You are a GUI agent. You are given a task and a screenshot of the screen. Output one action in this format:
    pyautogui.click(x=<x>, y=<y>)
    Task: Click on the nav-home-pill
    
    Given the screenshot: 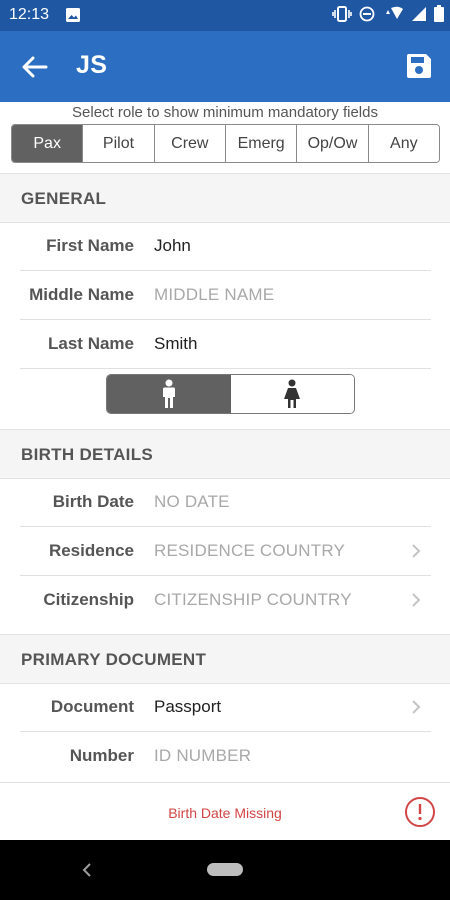 What is the action you would take?
    pyautogui.click(x=225, y=869)
    